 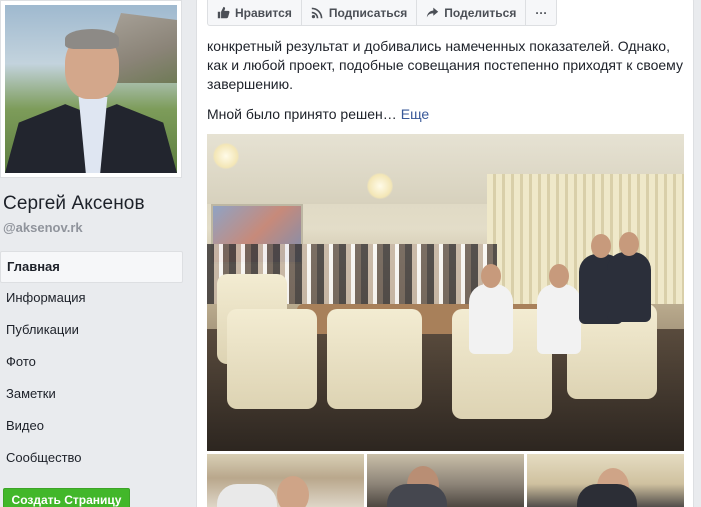 What do you see at coordinates (368, 12) in the screenshot?
I see `subscribe-label: Подписаться` at bounding box center [368, 12].